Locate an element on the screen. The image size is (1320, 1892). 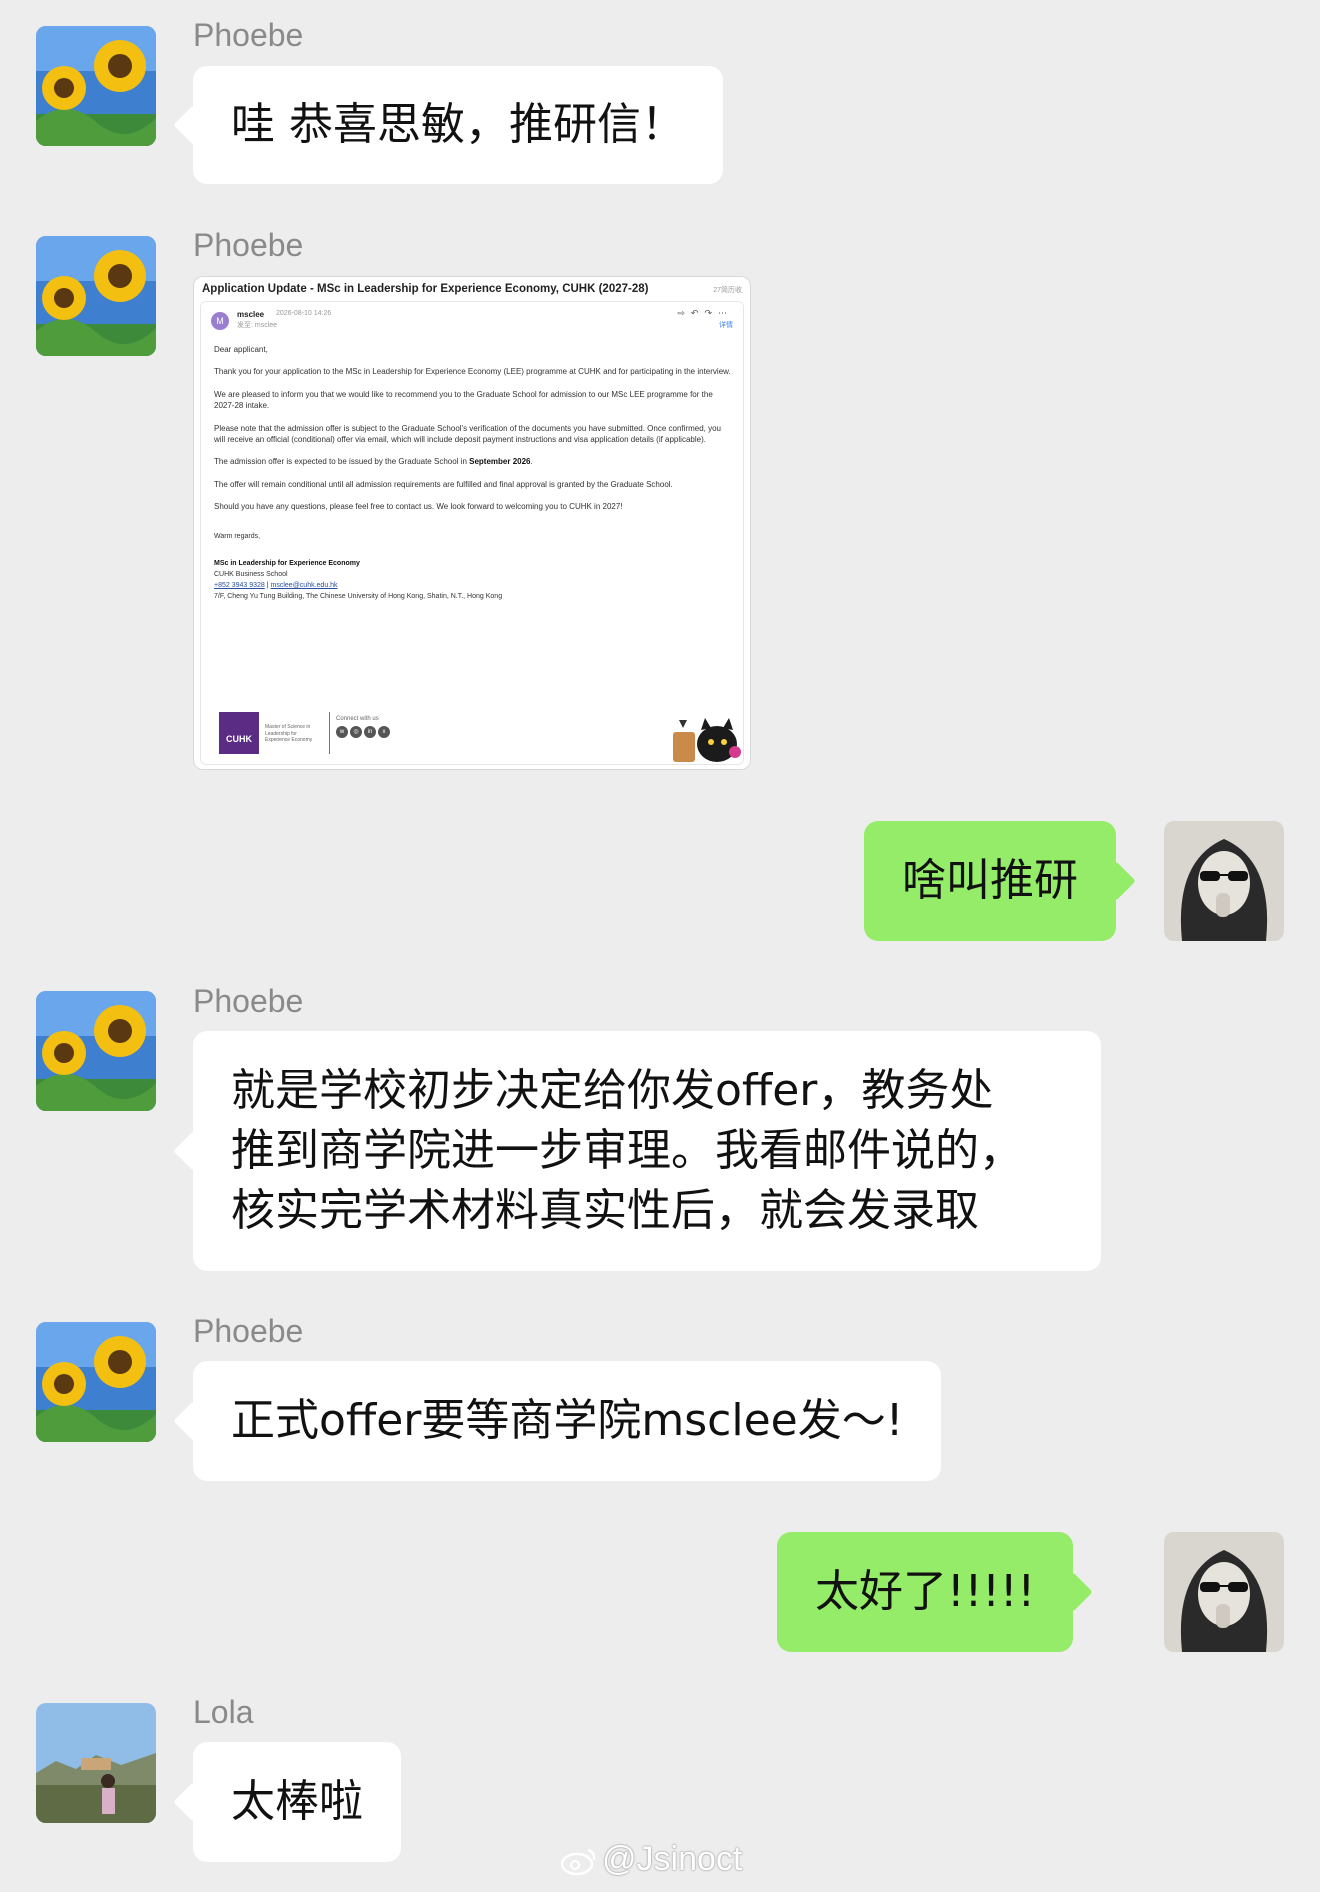
message-bubble: 太棒啦 is located at coordinates (297, 1802).